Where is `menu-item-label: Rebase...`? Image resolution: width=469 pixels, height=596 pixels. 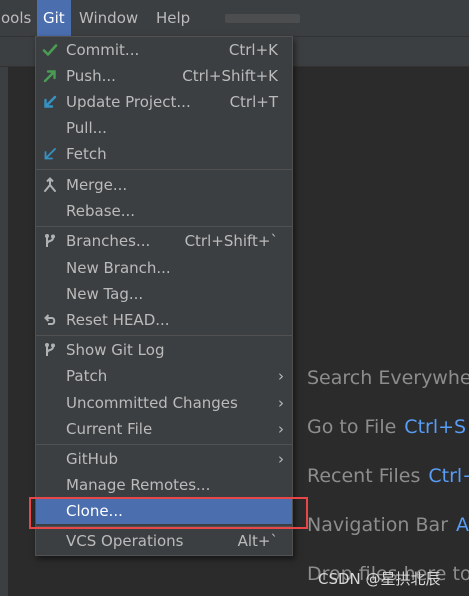 menu-item-label: Rebase... is located at coordinates (101, 211).